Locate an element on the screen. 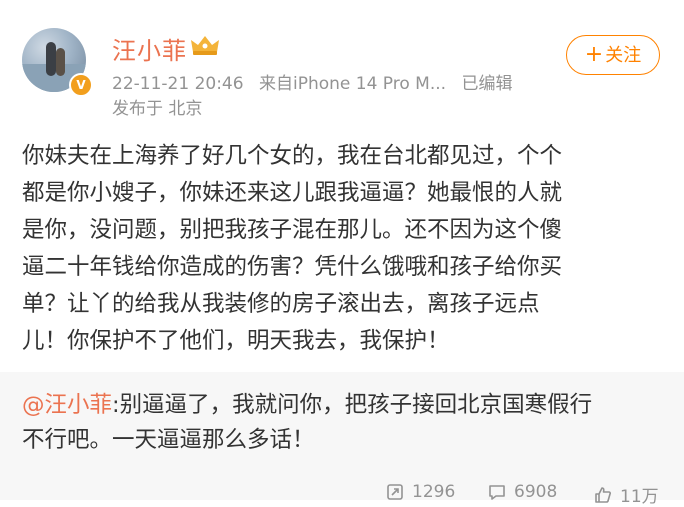 This screenshot has height=507, width=684. comment-icon is located at coordinates (497, 492).